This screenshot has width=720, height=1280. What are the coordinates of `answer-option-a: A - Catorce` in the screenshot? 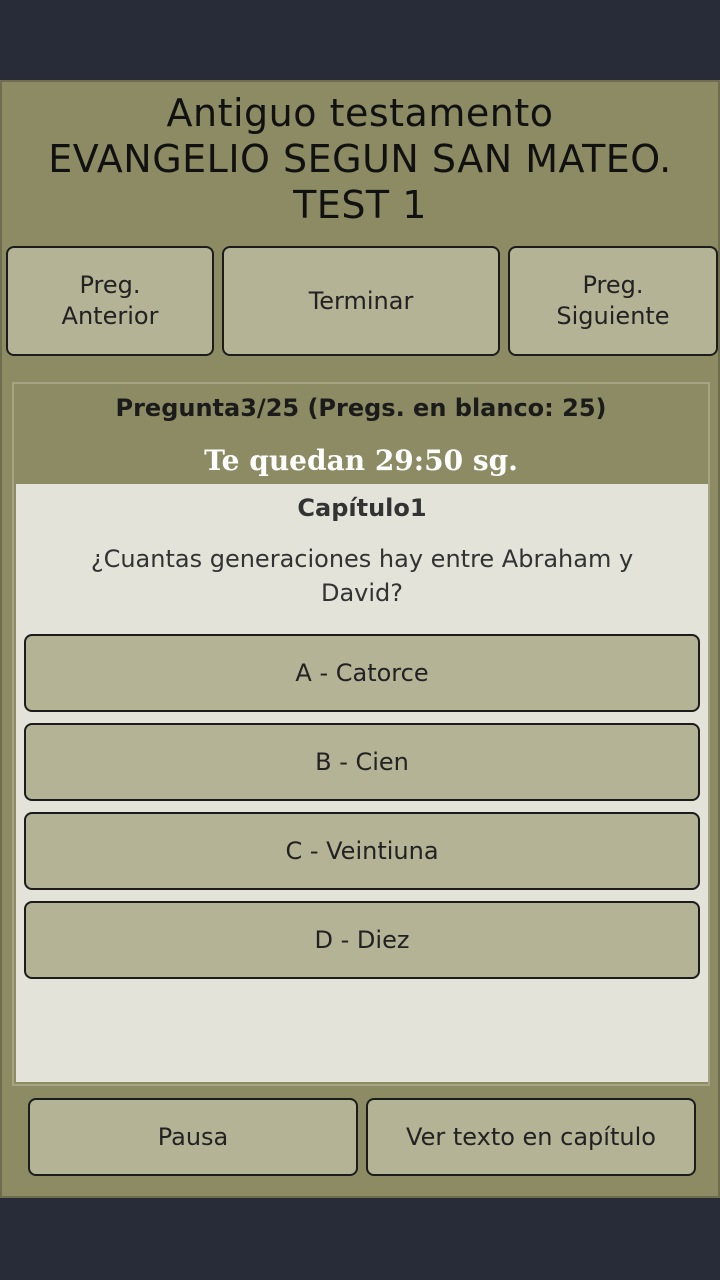 It's located at (362, 673).